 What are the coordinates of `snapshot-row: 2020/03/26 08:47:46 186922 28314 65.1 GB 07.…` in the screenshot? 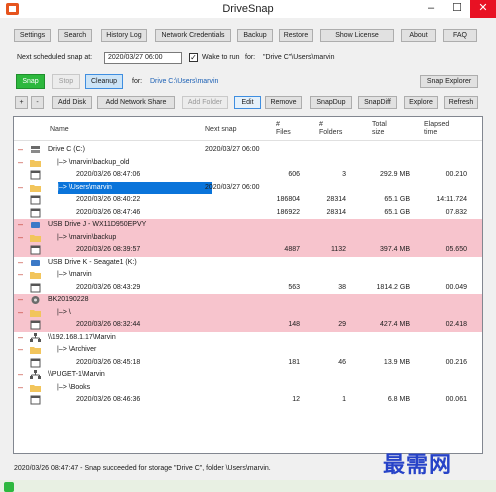 It's located at (248, 213).